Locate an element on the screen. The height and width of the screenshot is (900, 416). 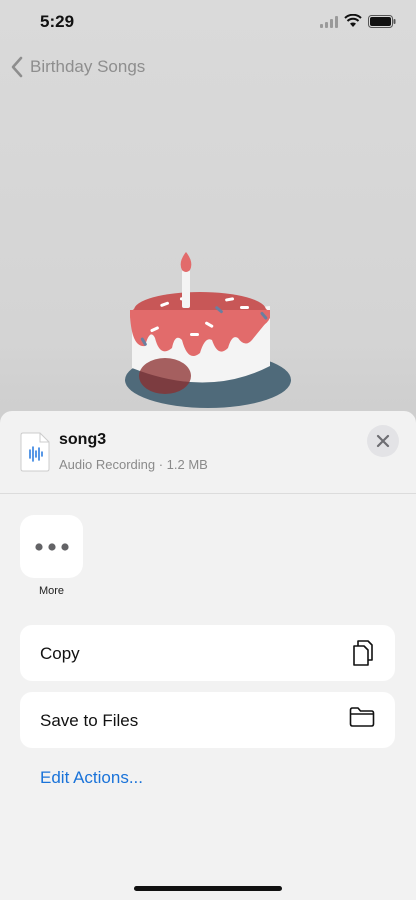
audio-file-icon is located at coordinates (35, 452).